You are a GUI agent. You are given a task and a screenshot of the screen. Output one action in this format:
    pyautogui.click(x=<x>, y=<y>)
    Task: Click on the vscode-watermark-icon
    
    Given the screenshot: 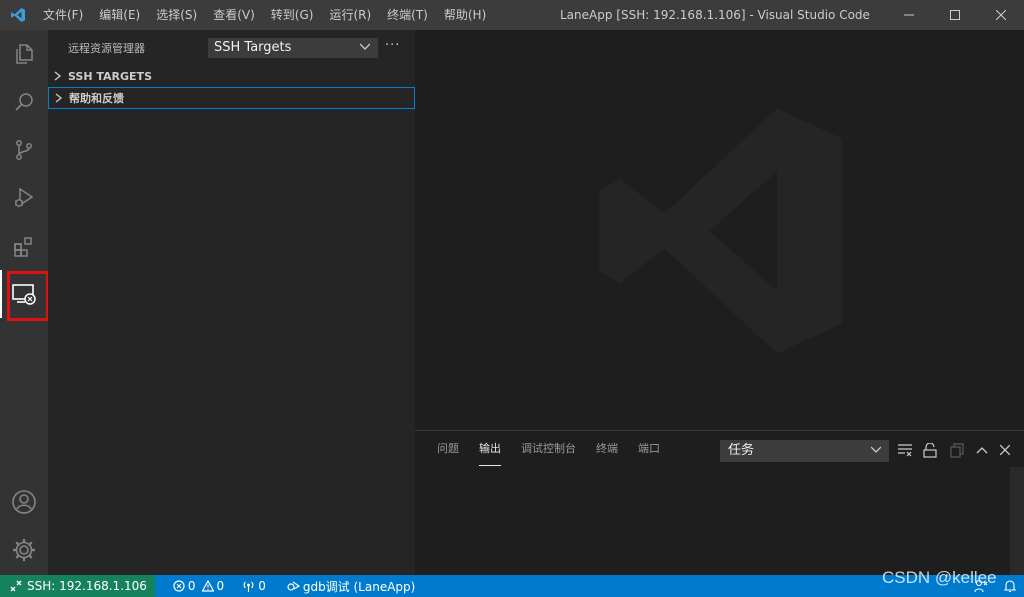 What is the action you would take?
    pyautogui.click(x=720, y=231)
    